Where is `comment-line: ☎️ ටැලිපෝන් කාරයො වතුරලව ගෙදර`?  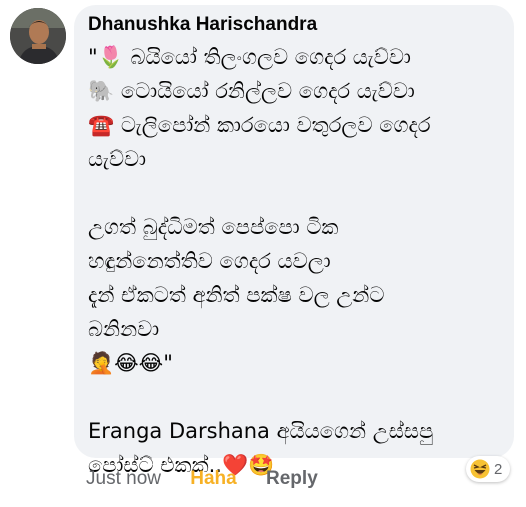 comment-line: ☎️ ටැලිපෝන් කාරයො වතුරලව ගෙදර is located at coordinates (259, 125).